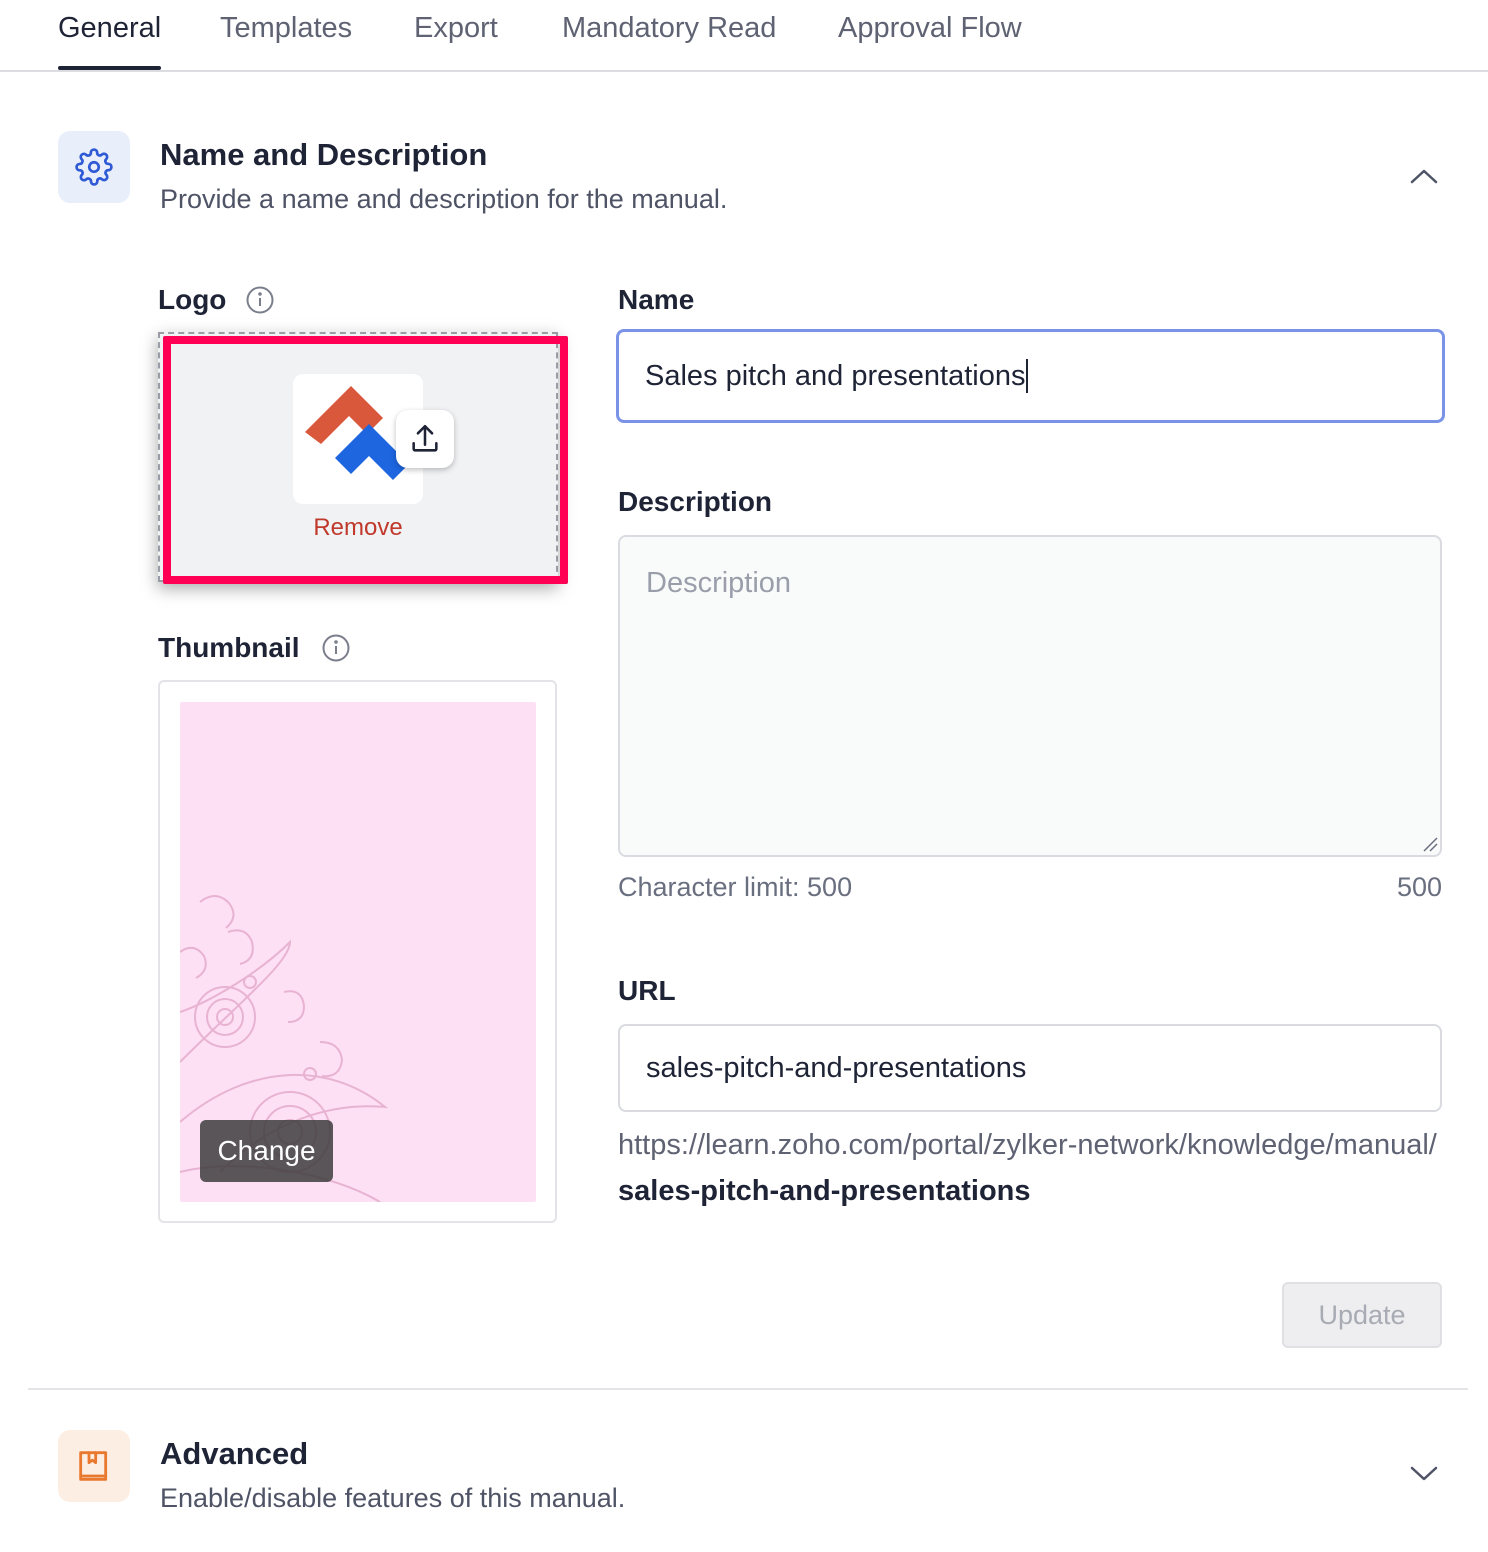 The height and width of the screenshot is (1552, 1488). Describe the element at coordinates (647, 990) in the screenshot. I see `url-label: URL` at that location.